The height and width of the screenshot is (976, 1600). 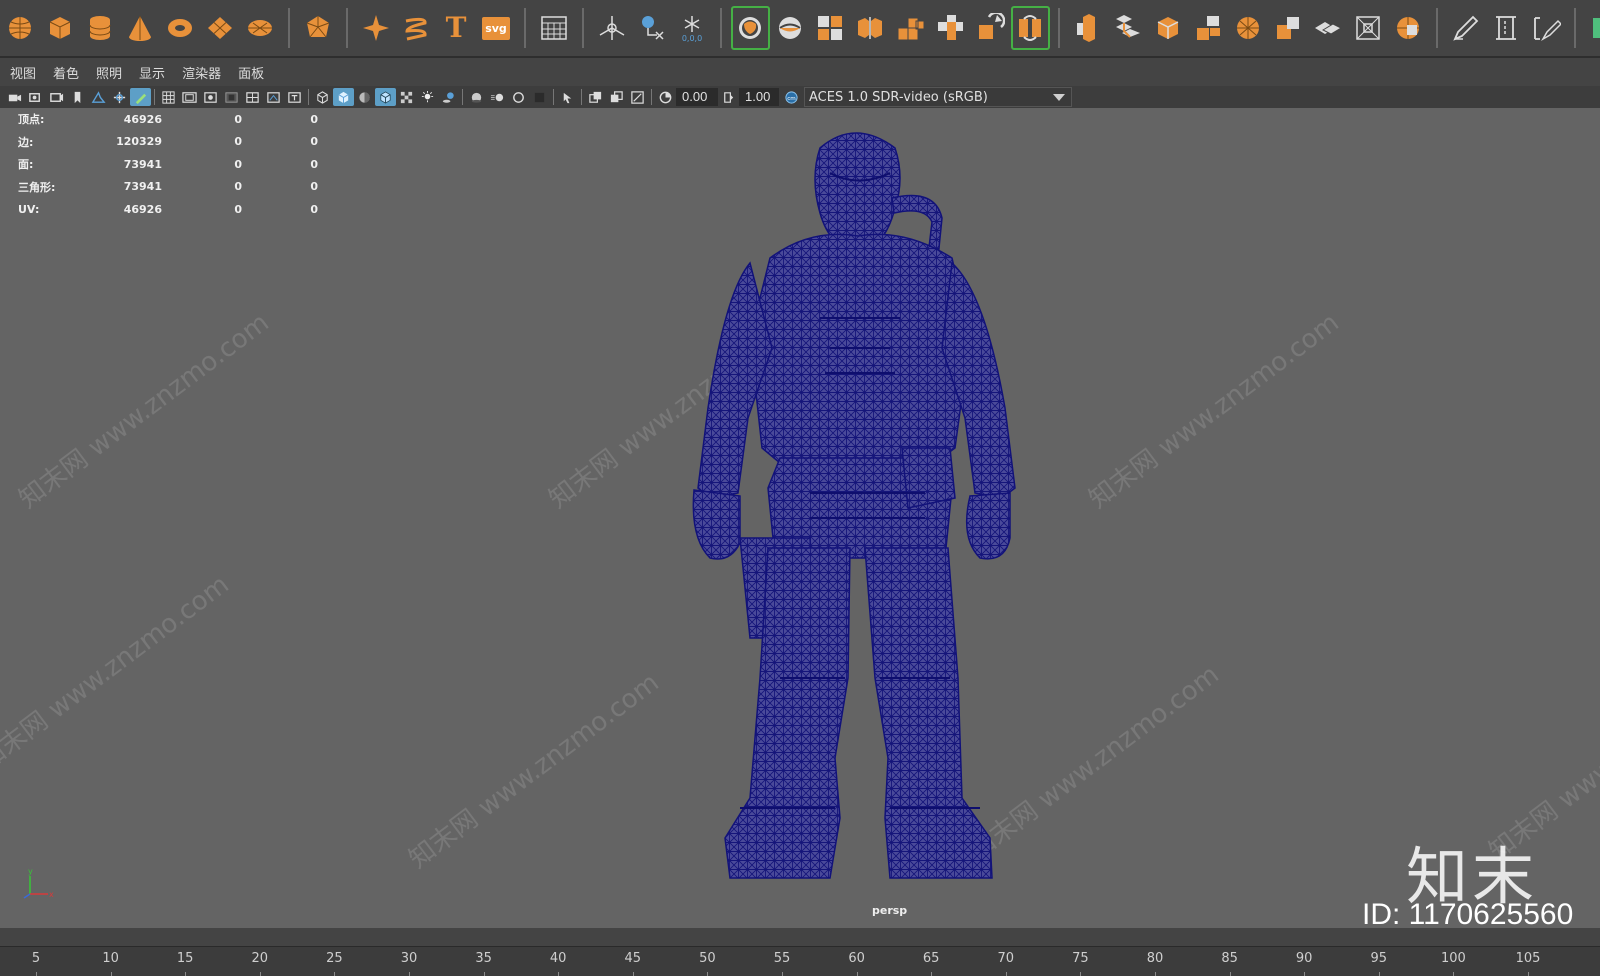 What do you see at coordinates (260, 958) in the screenshot?
I see `timeline-tick-label: 20` at bounding box center [260, 958].